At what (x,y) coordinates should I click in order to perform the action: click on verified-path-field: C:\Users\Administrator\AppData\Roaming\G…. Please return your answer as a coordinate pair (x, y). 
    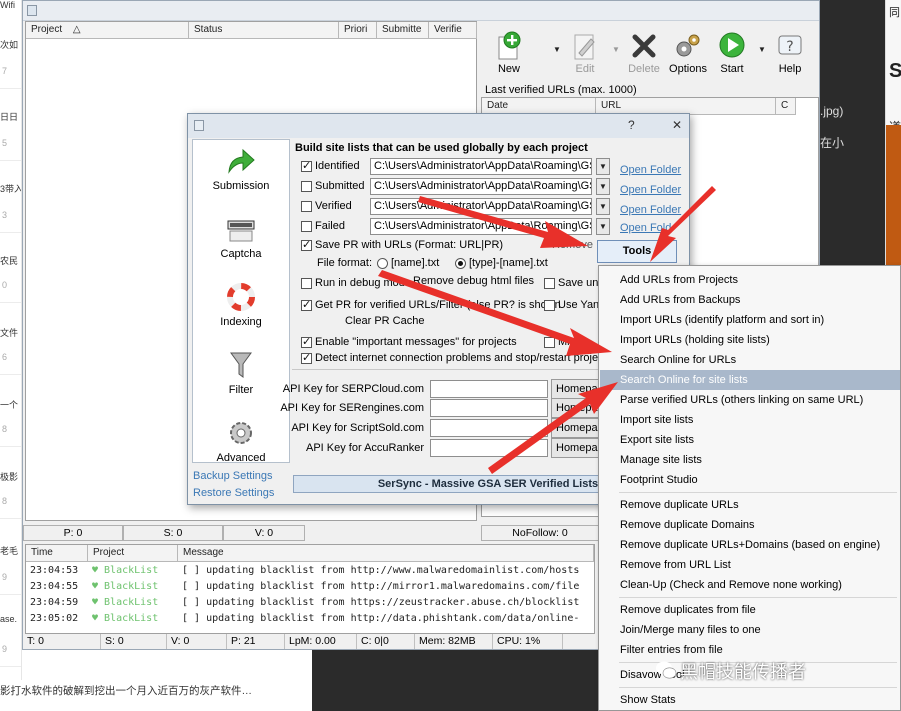
    Looking at the image, I should click on (481, 206).